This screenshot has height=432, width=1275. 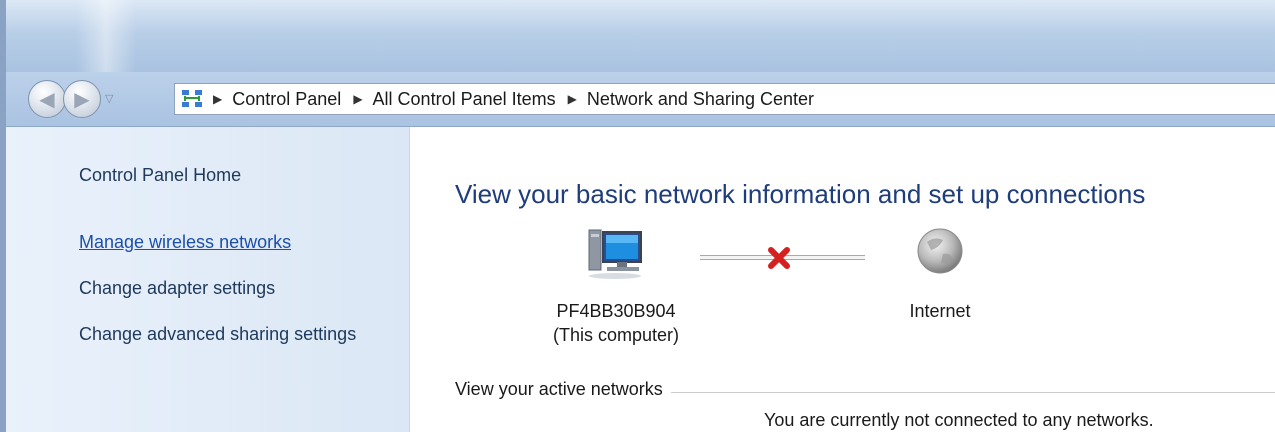 I want to click on chevron-down-icon: ▽, so click(x=109, y=99).